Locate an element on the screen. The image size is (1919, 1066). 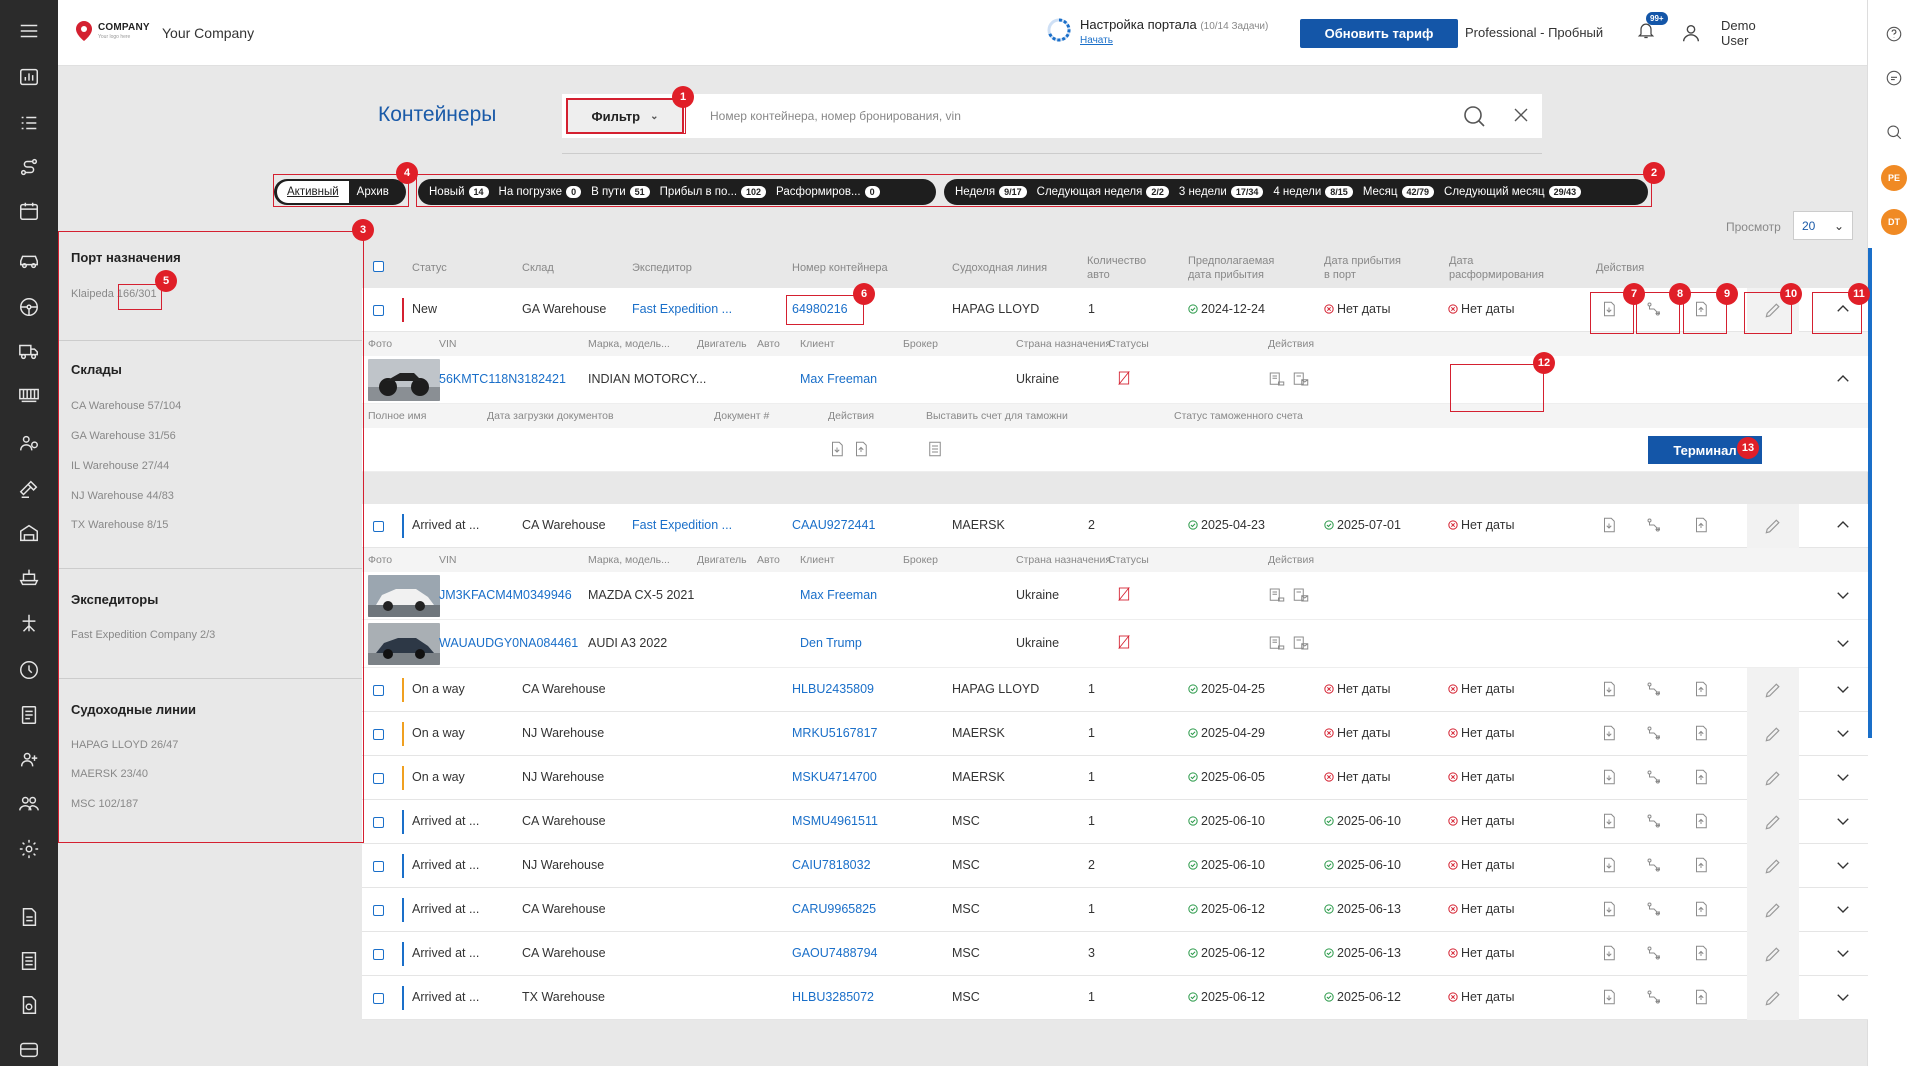
container-number-link: CAAU9272441 is located at coordinates (833, 525).